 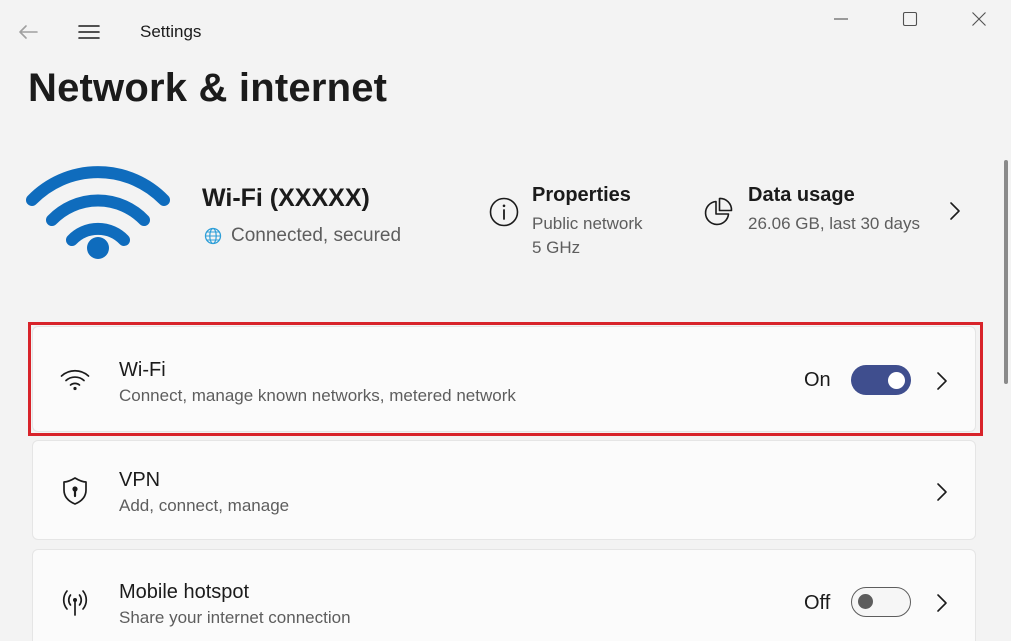 I want to click on info-icon, so click(x=504, y=212).